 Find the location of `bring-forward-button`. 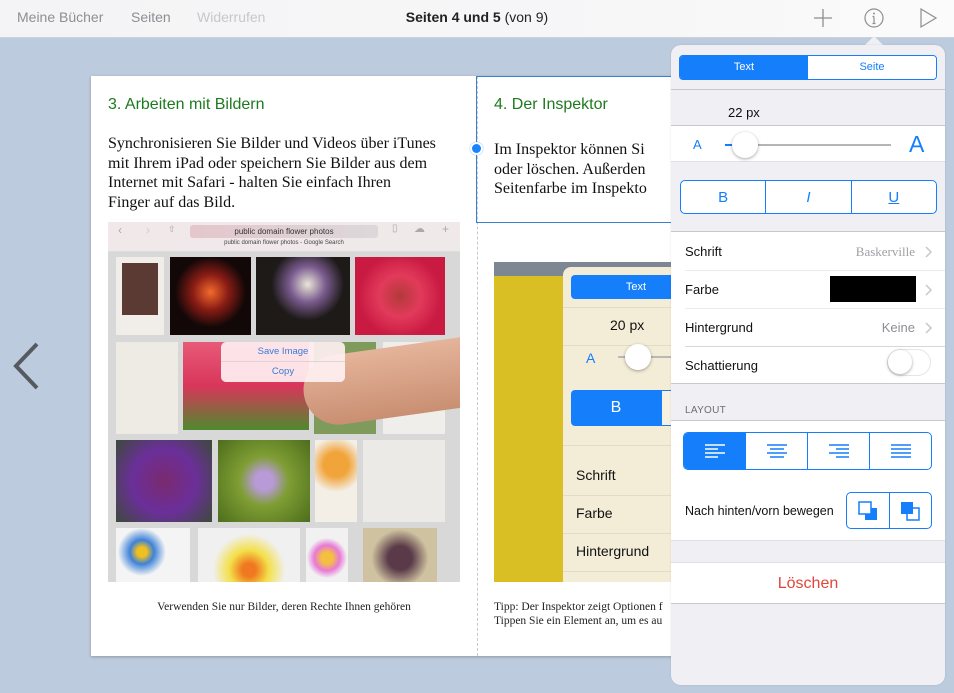

bring-forward-button is located at coordinates (910, 510).